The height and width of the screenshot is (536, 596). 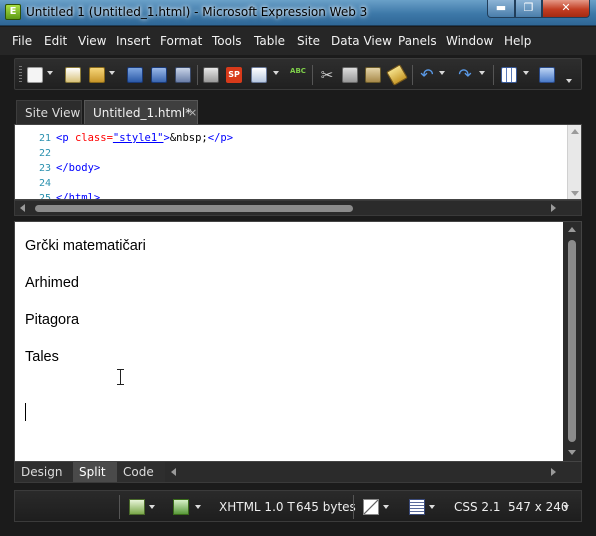 What do you see at coordinates (417, 41) in the screenshot?
I see `menu-panels: Panels` at bounding box center [417, 41].